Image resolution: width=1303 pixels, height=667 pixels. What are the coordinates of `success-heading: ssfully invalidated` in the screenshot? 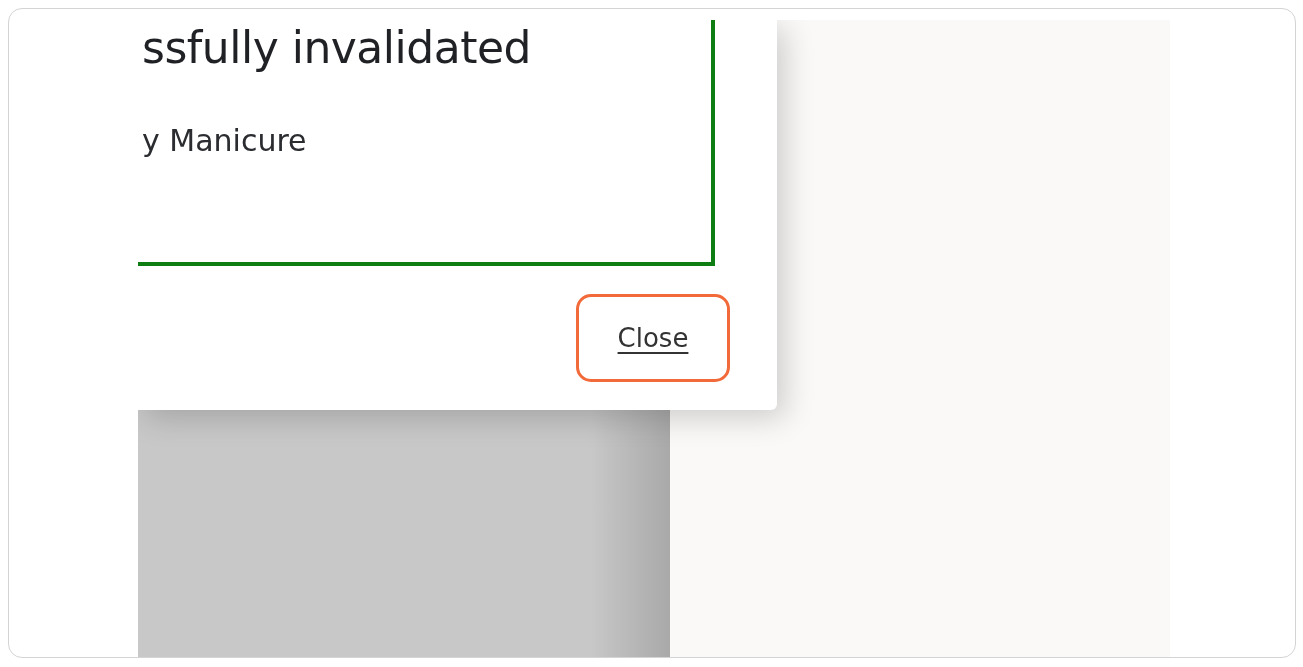 It's located at (337, 47).